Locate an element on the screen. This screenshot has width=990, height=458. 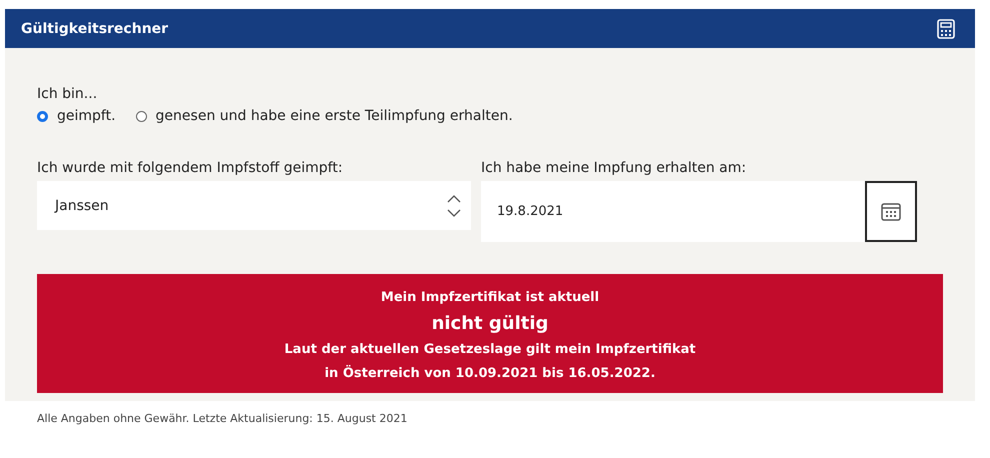
up-down-chevron-icon is located at coordinates (454, 206).